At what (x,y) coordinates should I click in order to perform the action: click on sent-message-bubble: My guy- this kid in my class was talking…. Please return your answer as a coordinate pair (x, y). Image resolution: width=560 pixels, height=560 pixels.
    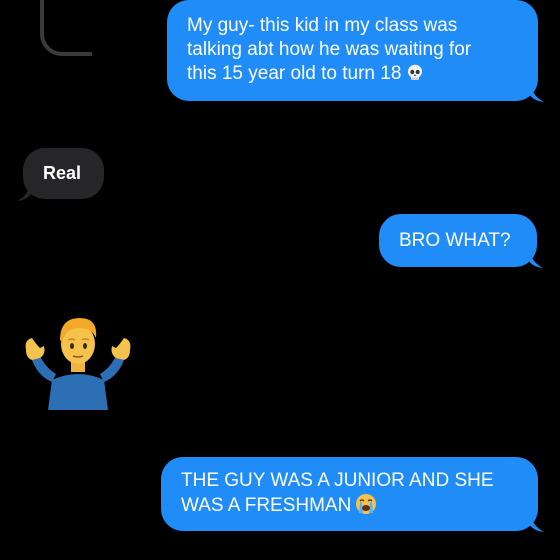
    Looking at the image, I should click on (355, 51).